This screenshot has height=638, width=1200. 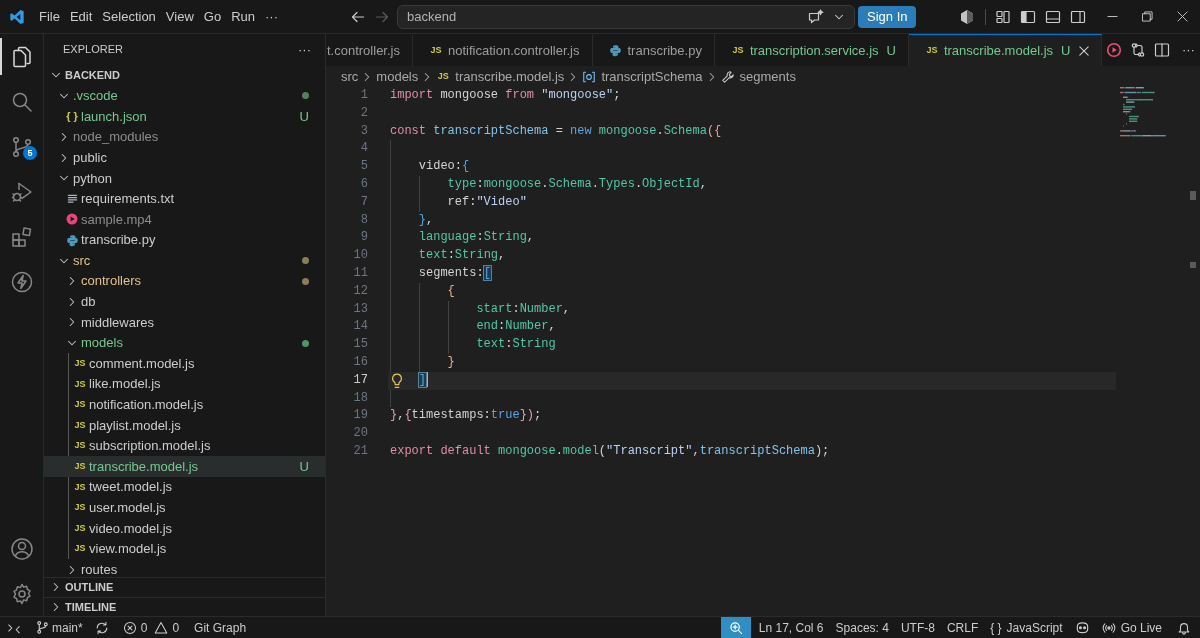 What do you see at coordinates (427, 380) in the screenshot?
I see `text-cursor` at bounding box center [427, 380].